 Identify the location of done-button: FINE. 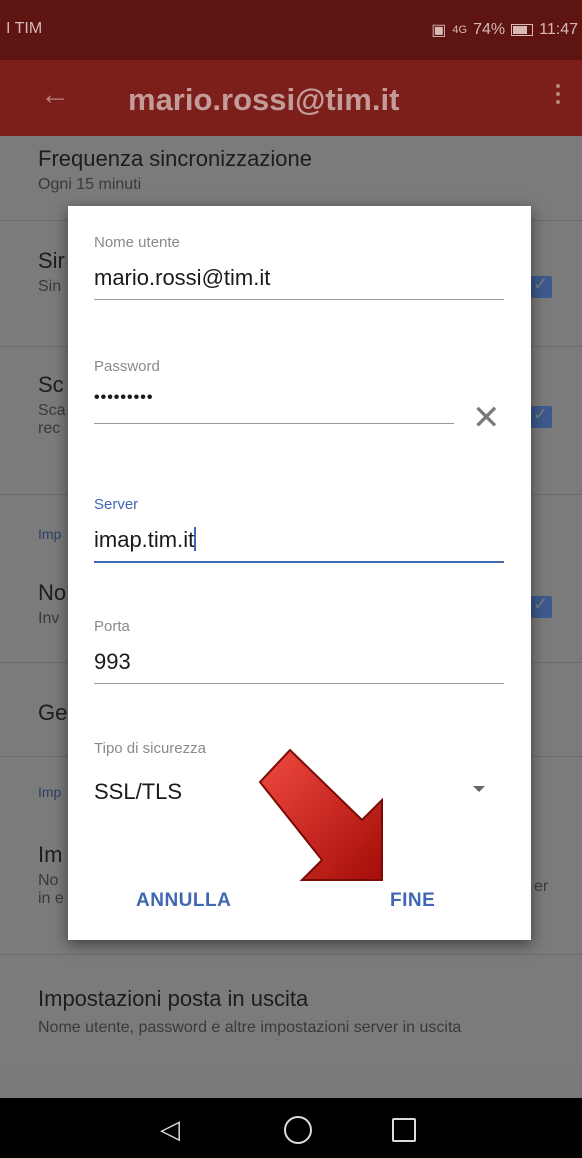
(412, 901).